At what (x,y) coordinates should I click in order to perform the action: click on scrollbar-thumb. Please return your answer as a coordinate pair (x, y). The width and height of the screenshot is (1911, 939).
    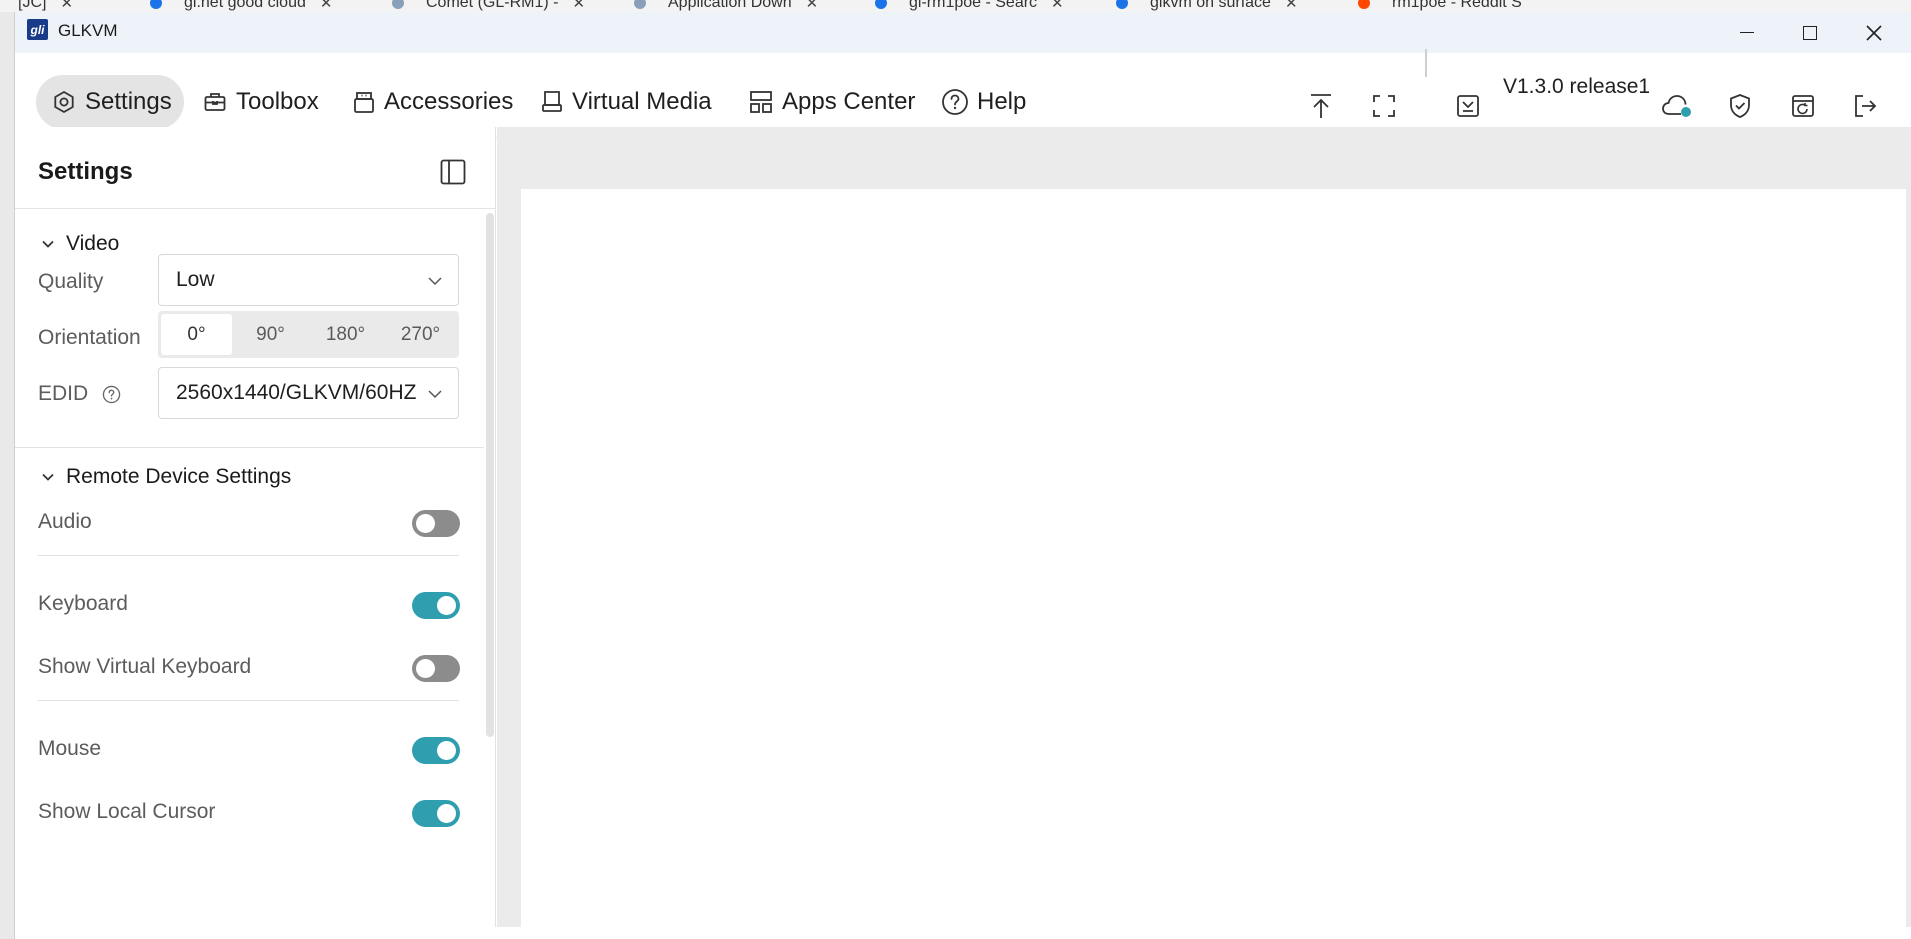
    Looking at the image, I should click on (490, 475).